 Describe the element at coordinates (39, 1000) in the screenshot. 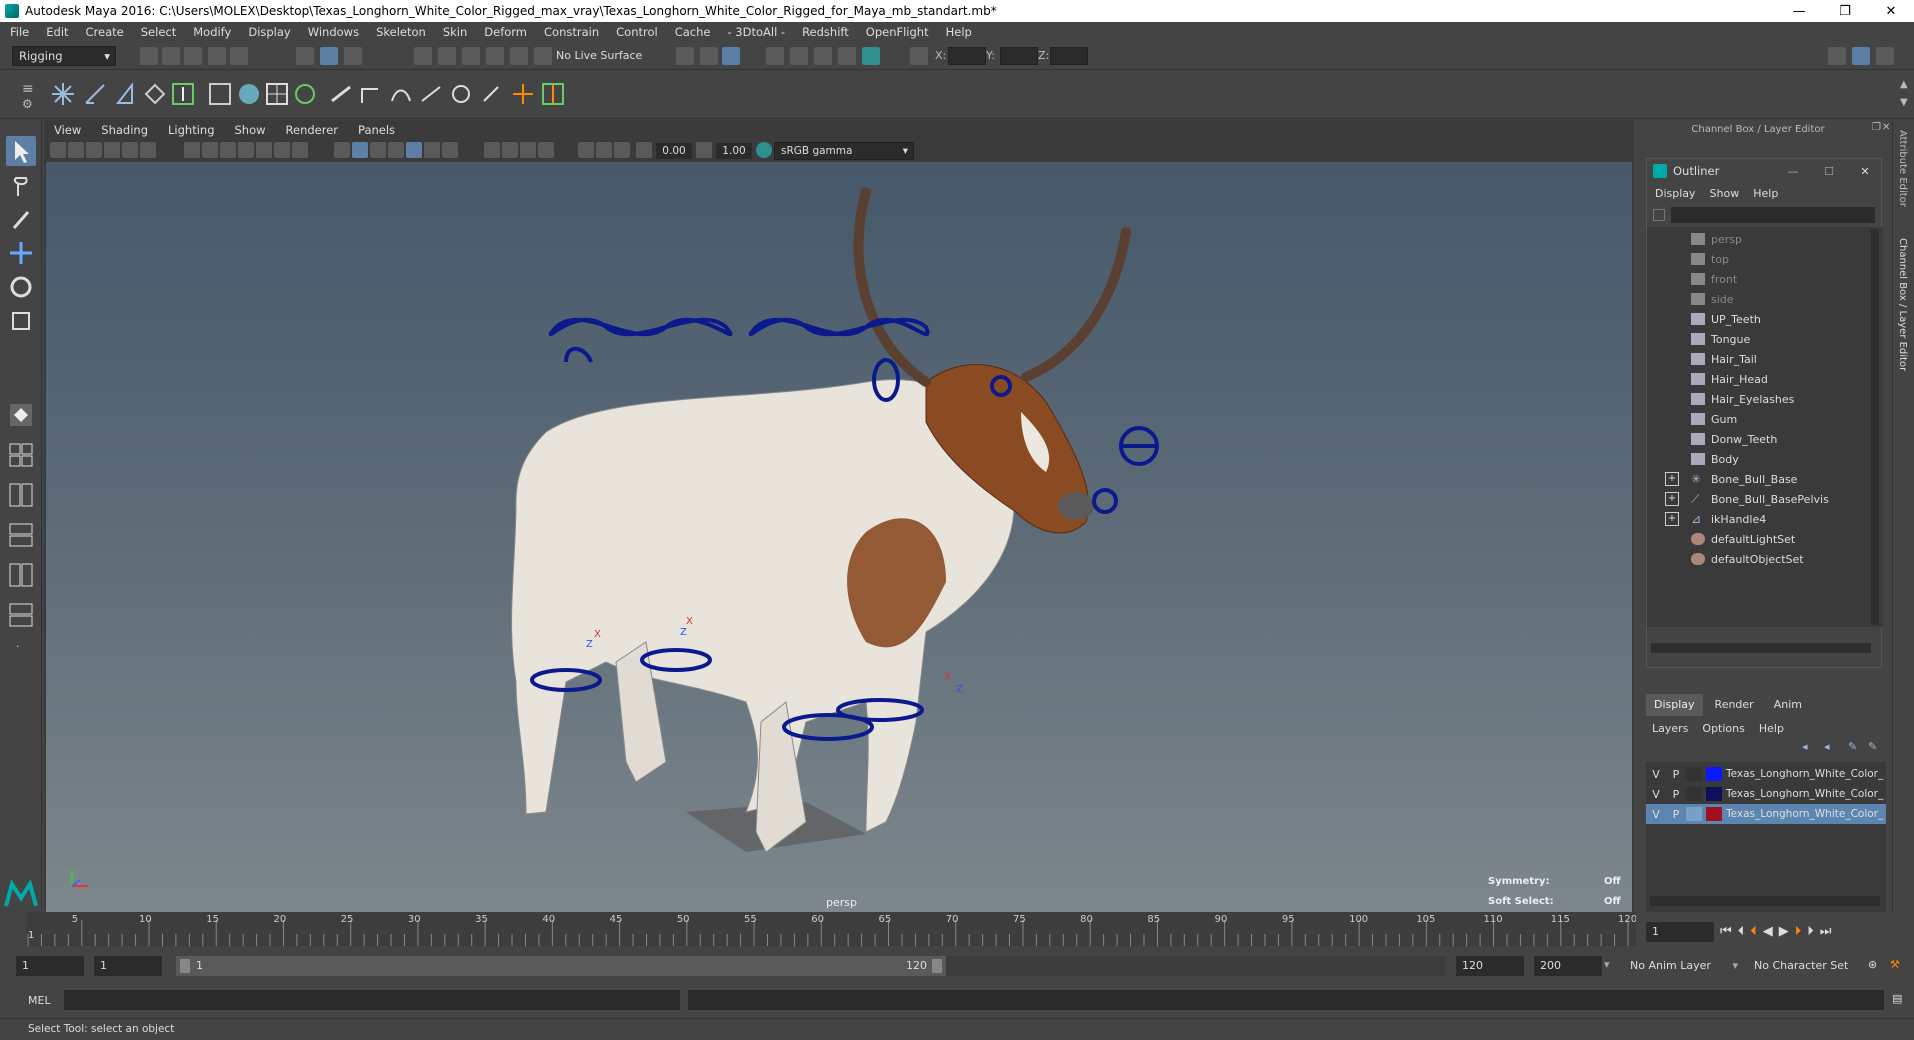

I see `mel-label: MEL` at that location.